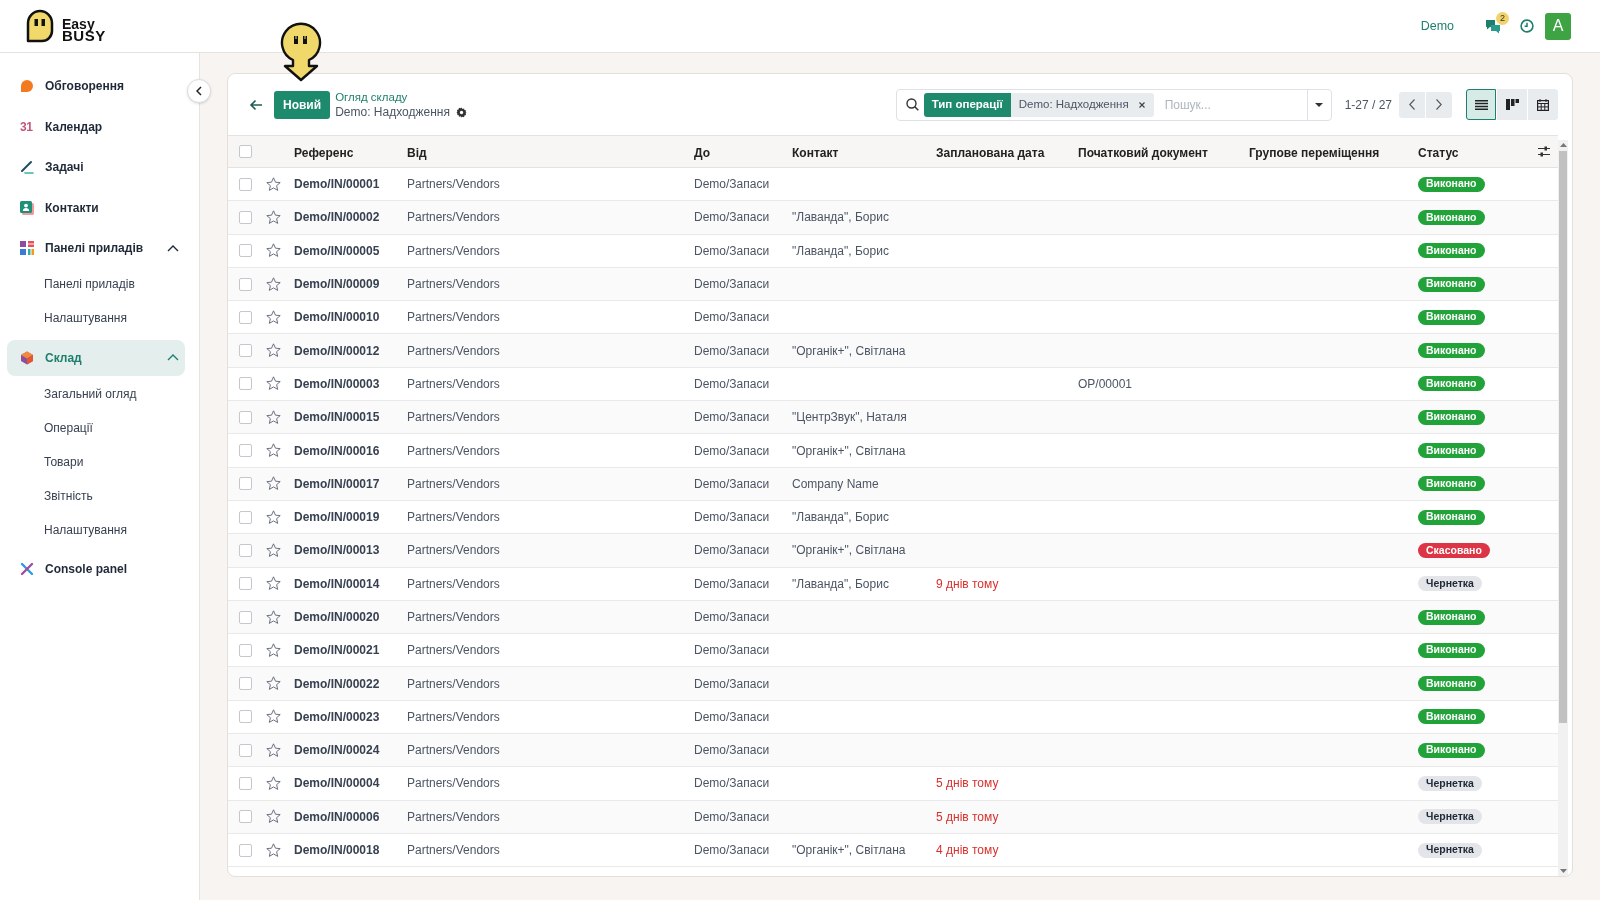  What do you see at coordinates (99, 461) in the screenshot?
I see `sidebar-subitem: Товари` at bounding box center [99, 461].